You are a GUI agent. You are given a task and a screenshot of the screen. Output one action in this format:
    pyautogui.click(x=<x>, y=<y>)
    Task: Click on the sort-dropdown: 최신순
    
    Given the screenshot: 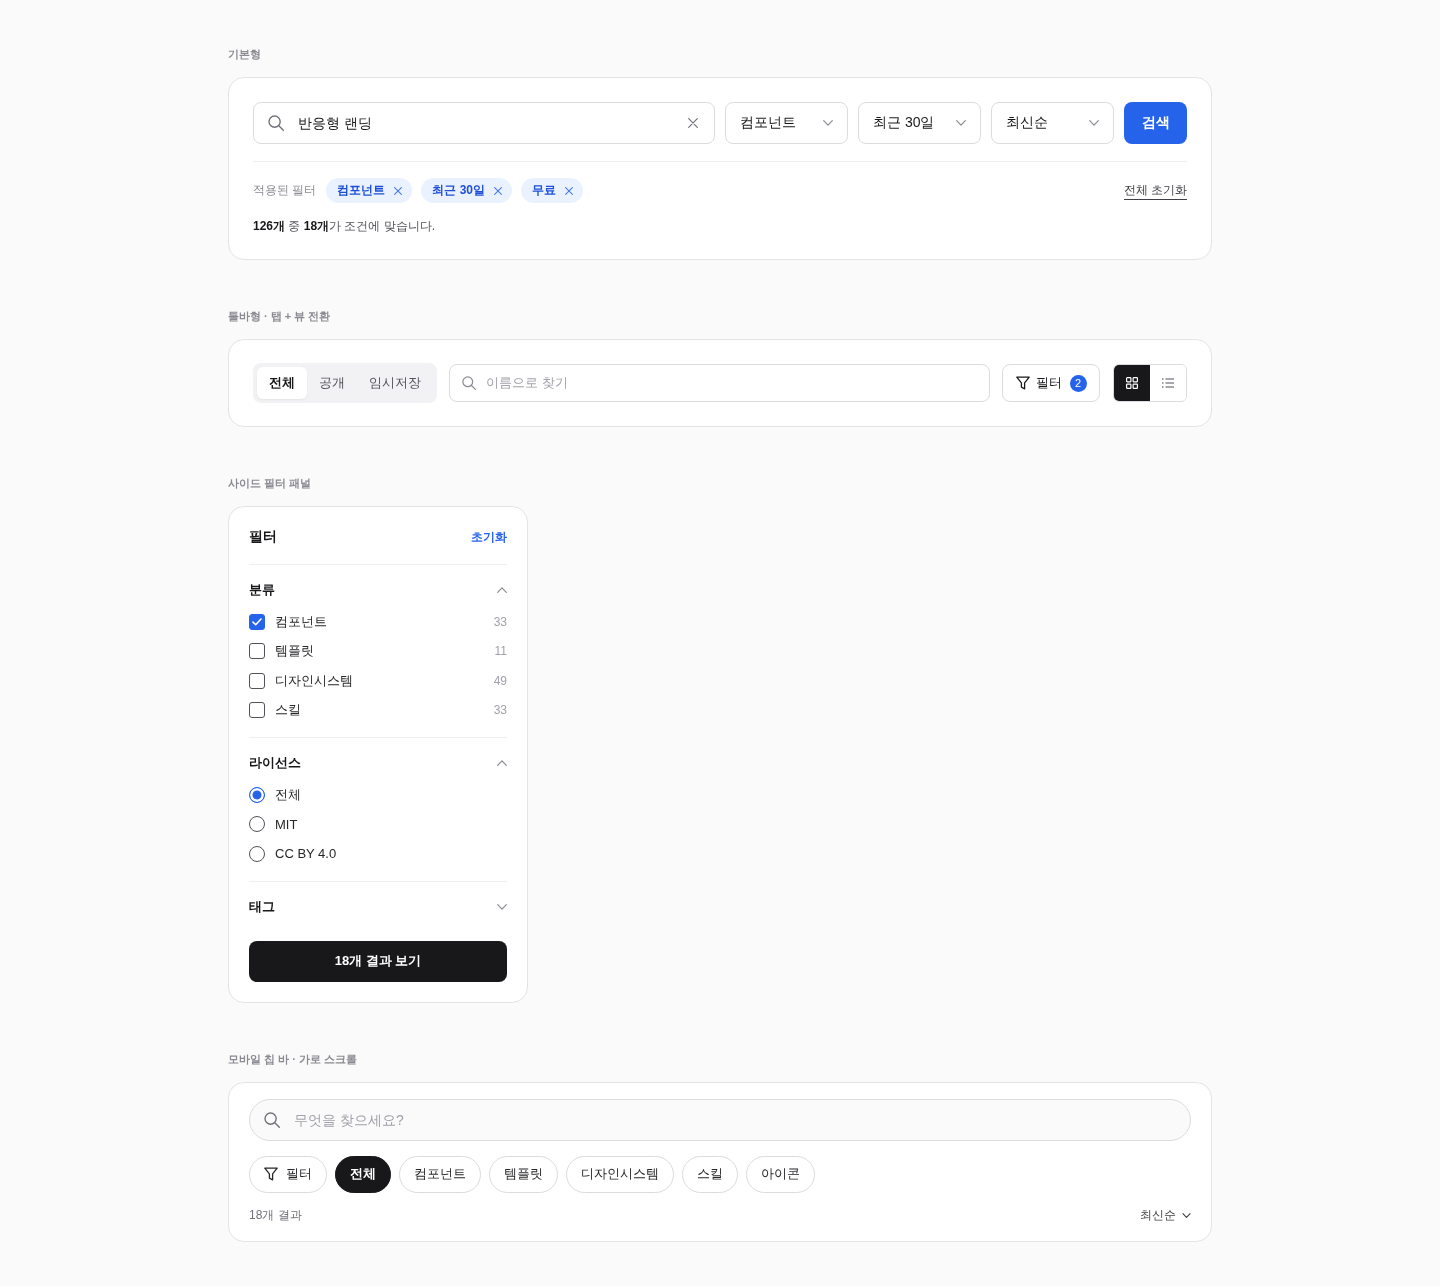 What is the action you would take?
    pyautogui.click(x=1165, y=1215)
    